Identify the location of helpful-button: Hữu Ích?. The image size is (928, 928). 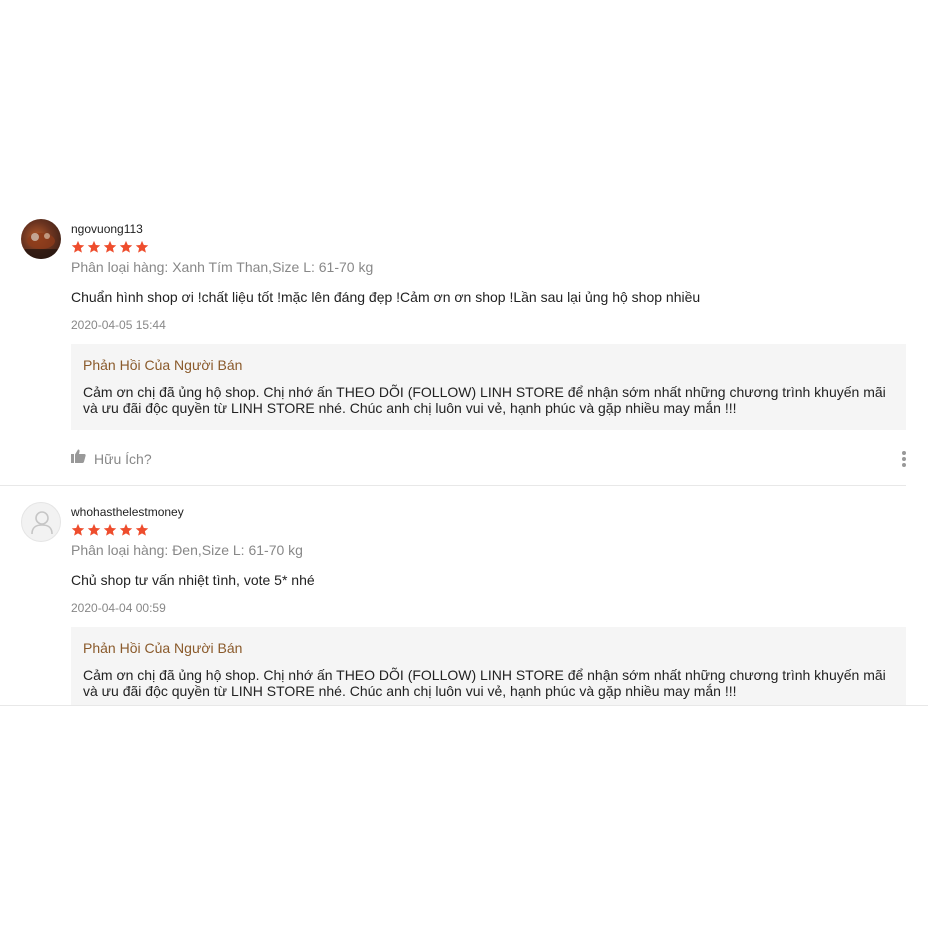
(111, 458).